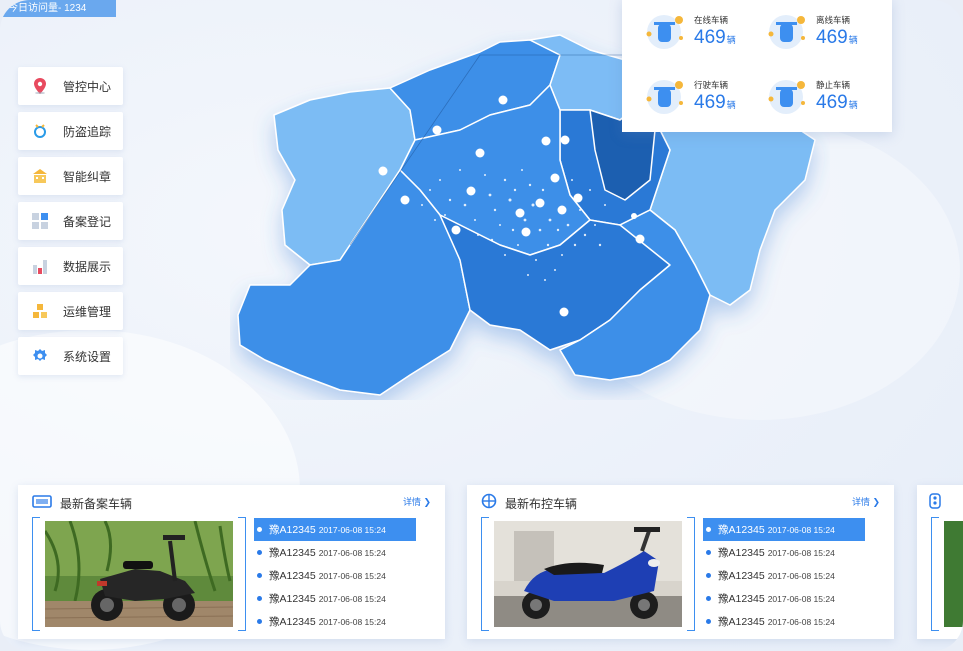 The height and width of the screenshot is (651, 963). I want to click on third-card-partial, so click(940, 562).